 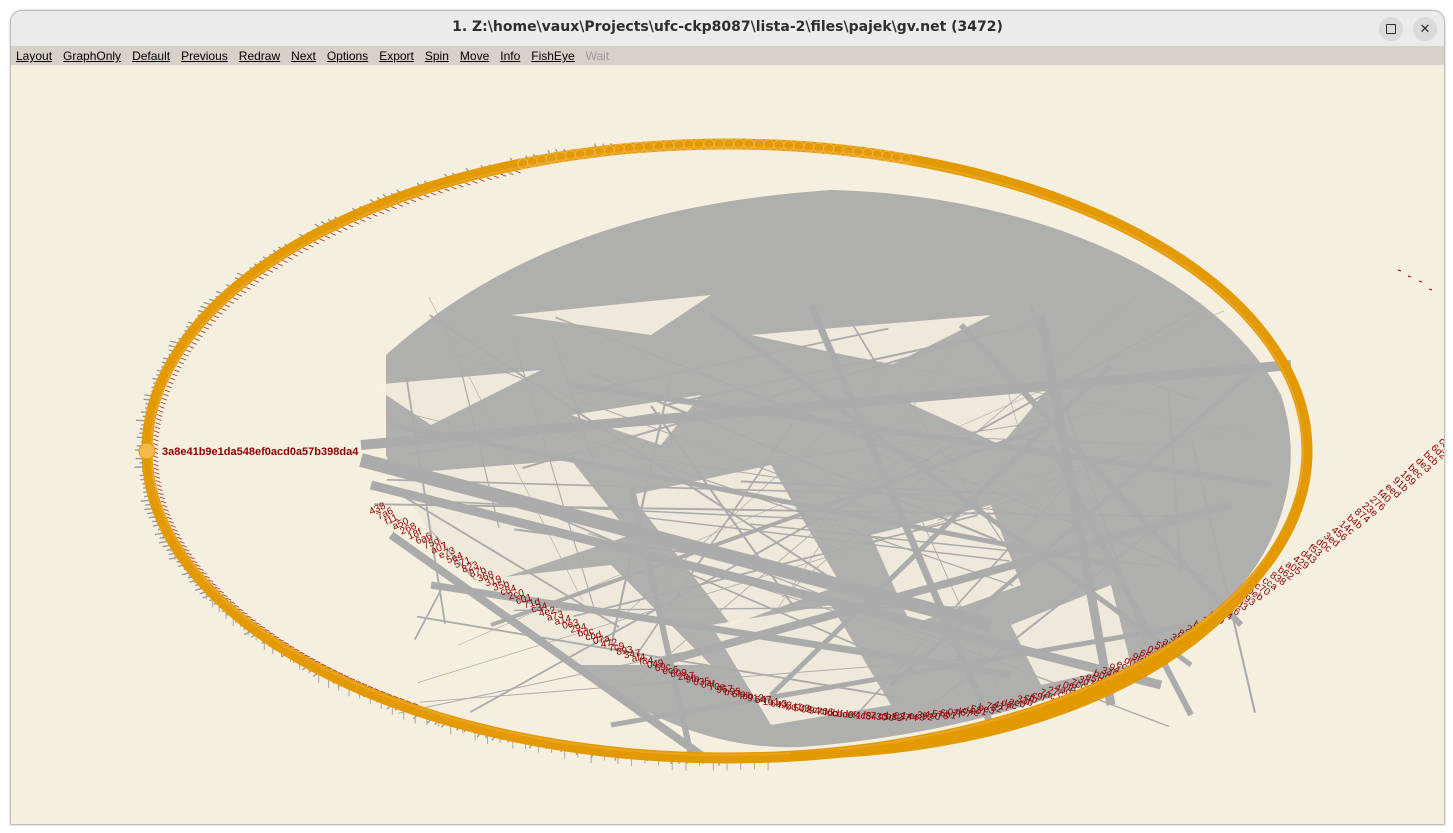 I want to click on close-x-icon: ✕, so click(x=1425, y=29).